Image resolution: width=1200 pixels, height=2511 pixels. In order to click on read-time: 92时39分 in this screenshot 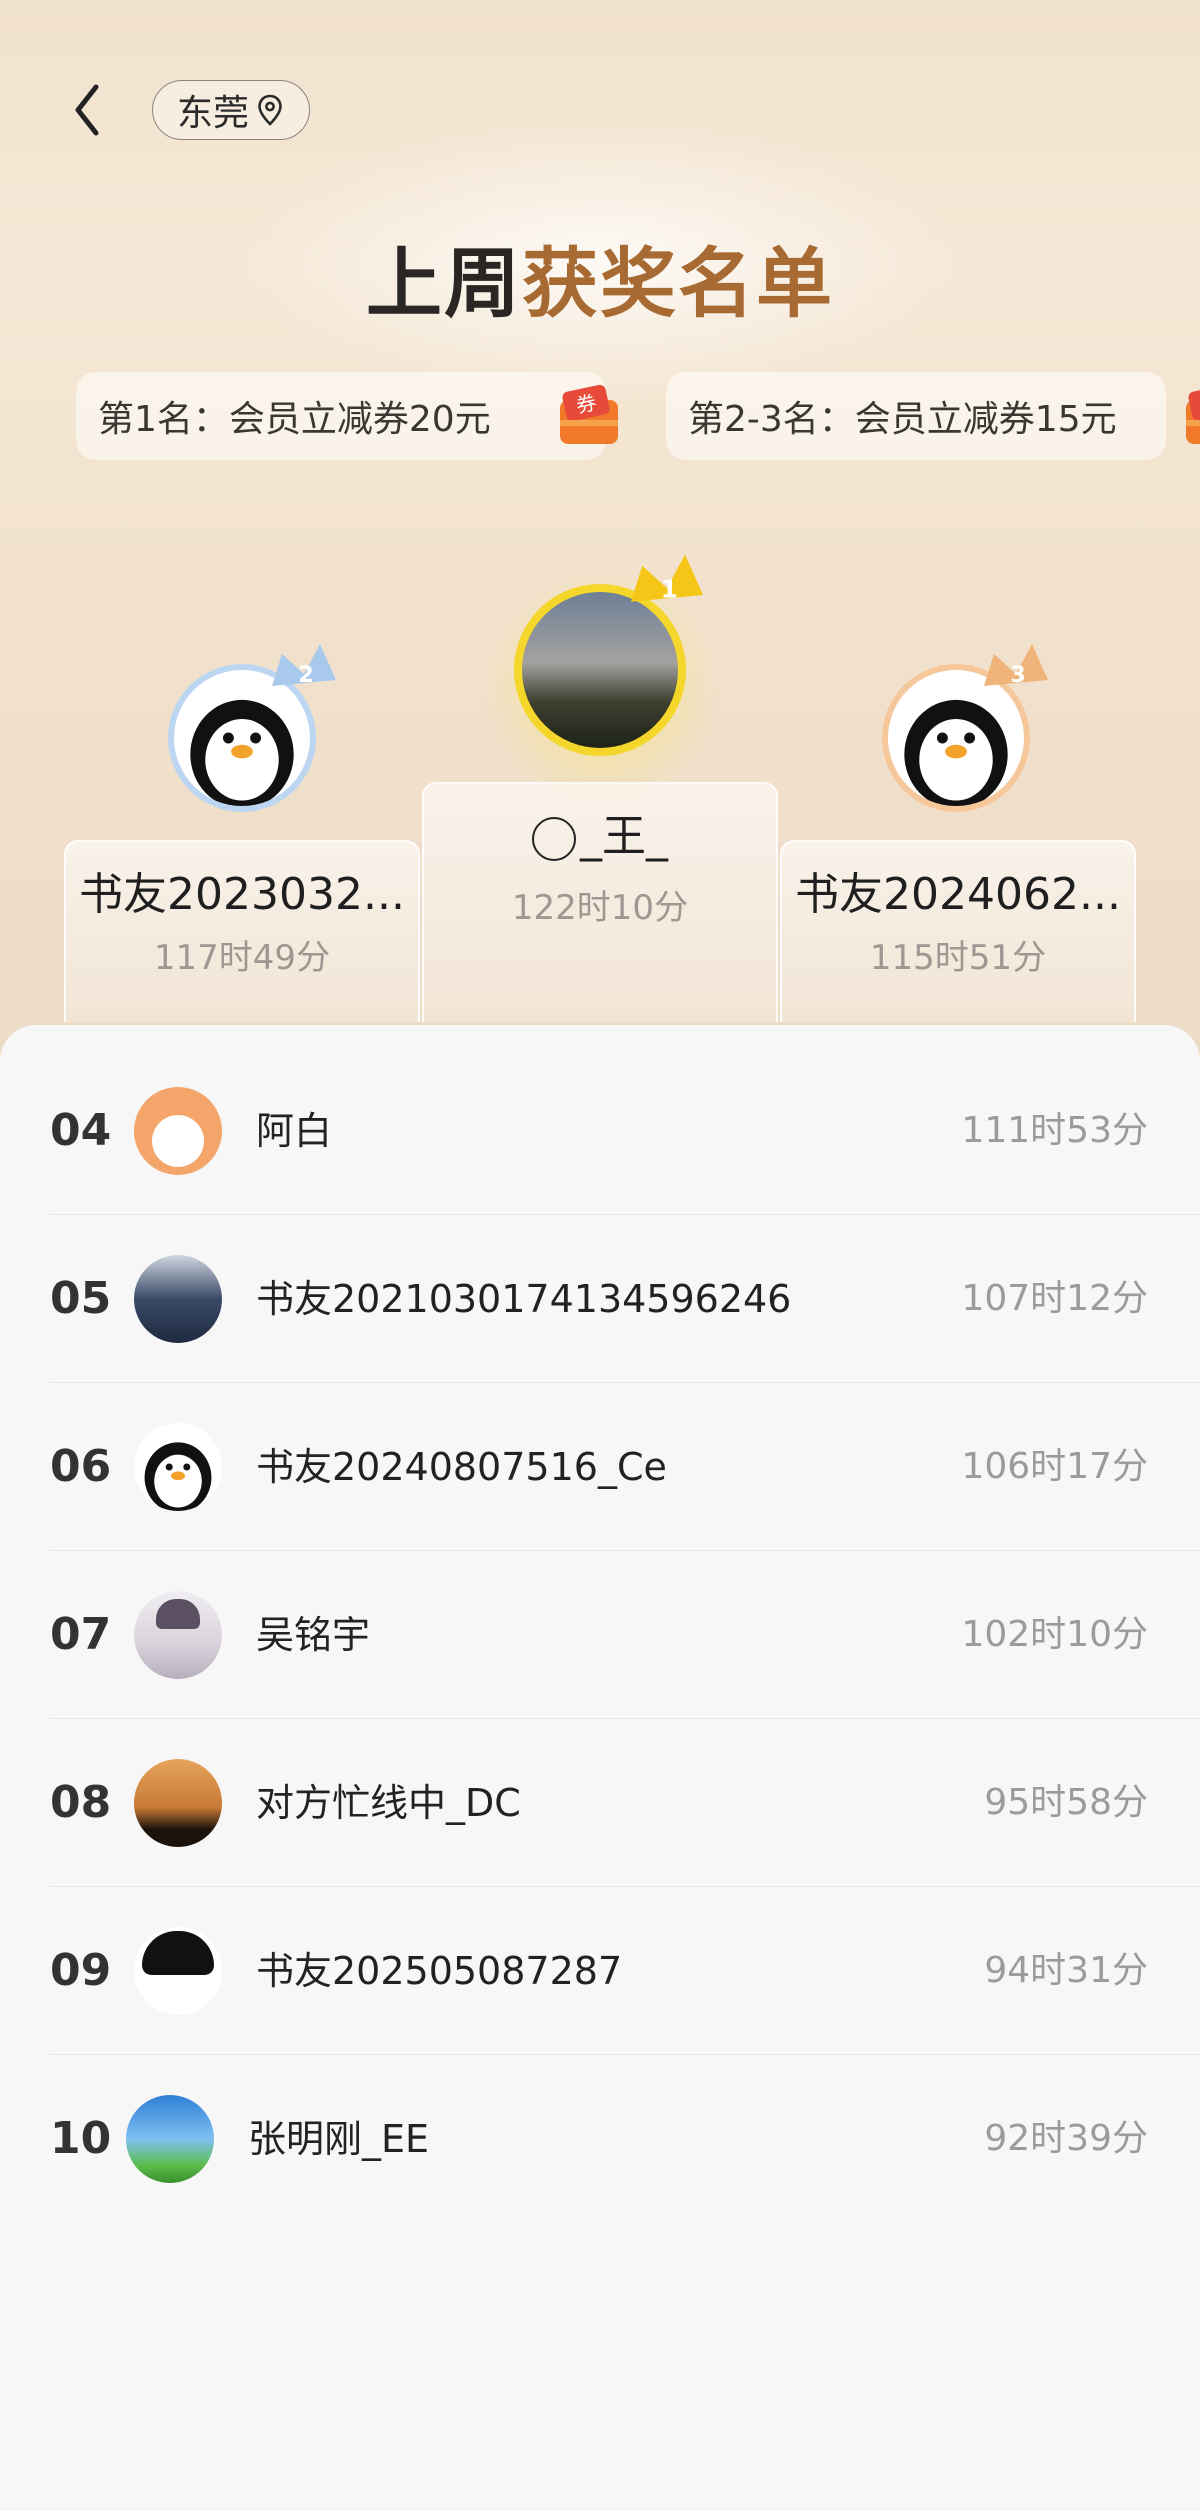, I will do `click(1066, 2138)`.